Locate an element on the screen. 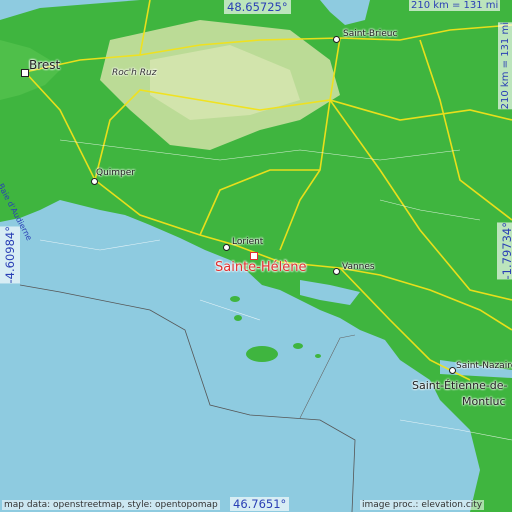 The height and width of the screenshot is (512, 512). lorient-marker is located at coordinates (226, 247).